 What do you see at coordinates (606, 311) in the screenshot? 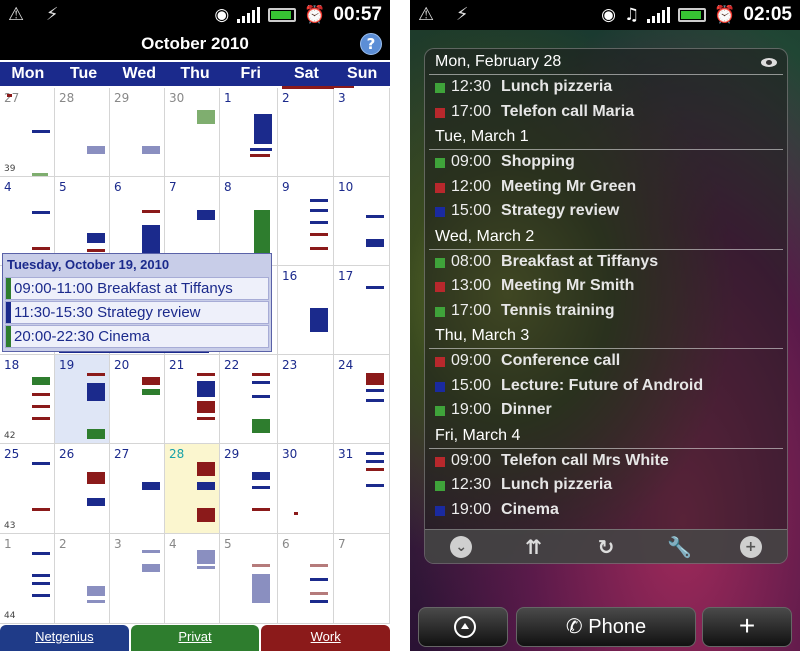
I see `agenda-event: 17:00 Tennis training` at bounding box center [606, 311].